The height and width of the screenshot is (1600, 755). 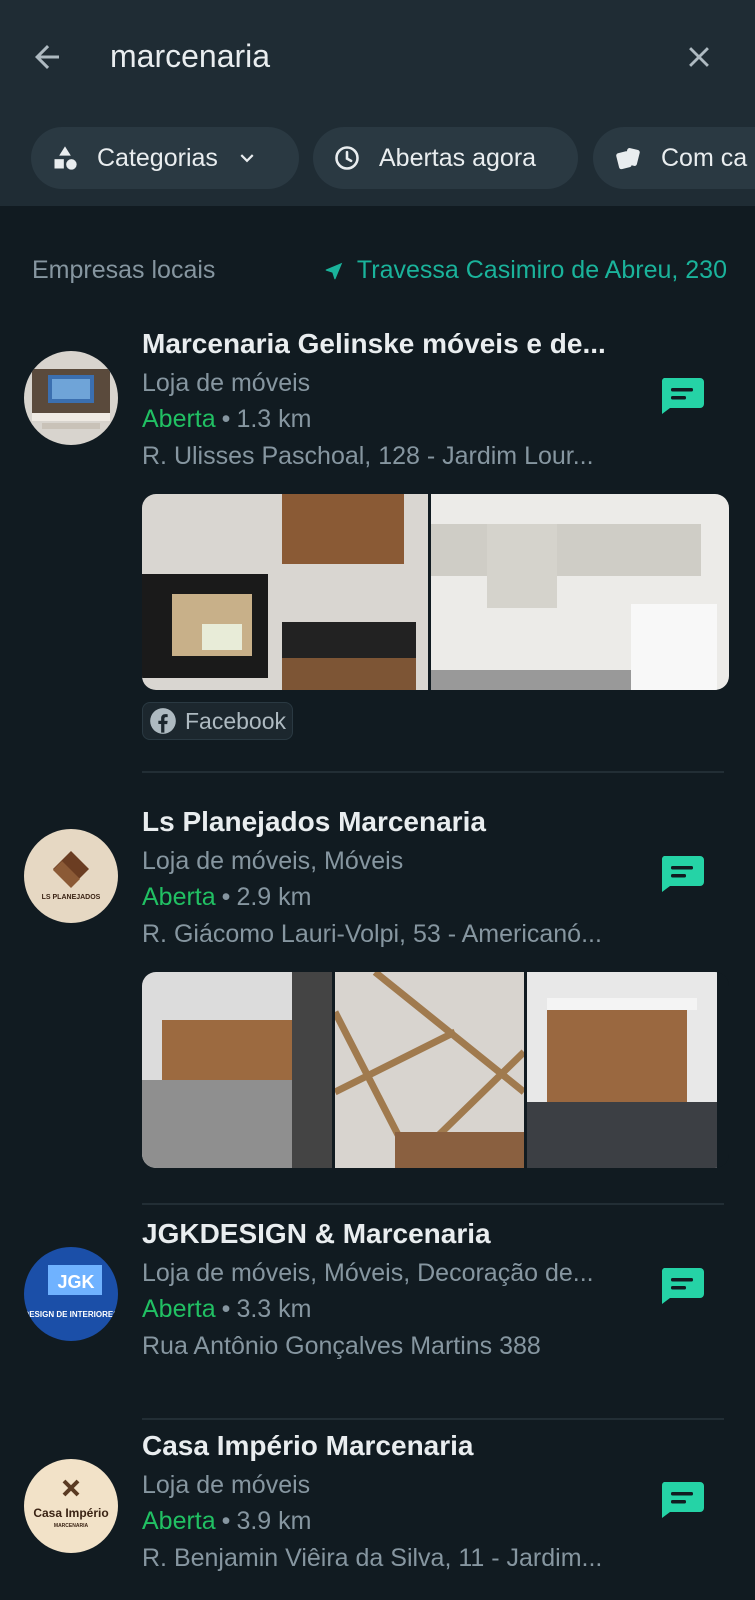 What do you see at coordinates (236, 720) in the screenshot?
I see `source-label: Facebook` at bounding box center [236, 720].